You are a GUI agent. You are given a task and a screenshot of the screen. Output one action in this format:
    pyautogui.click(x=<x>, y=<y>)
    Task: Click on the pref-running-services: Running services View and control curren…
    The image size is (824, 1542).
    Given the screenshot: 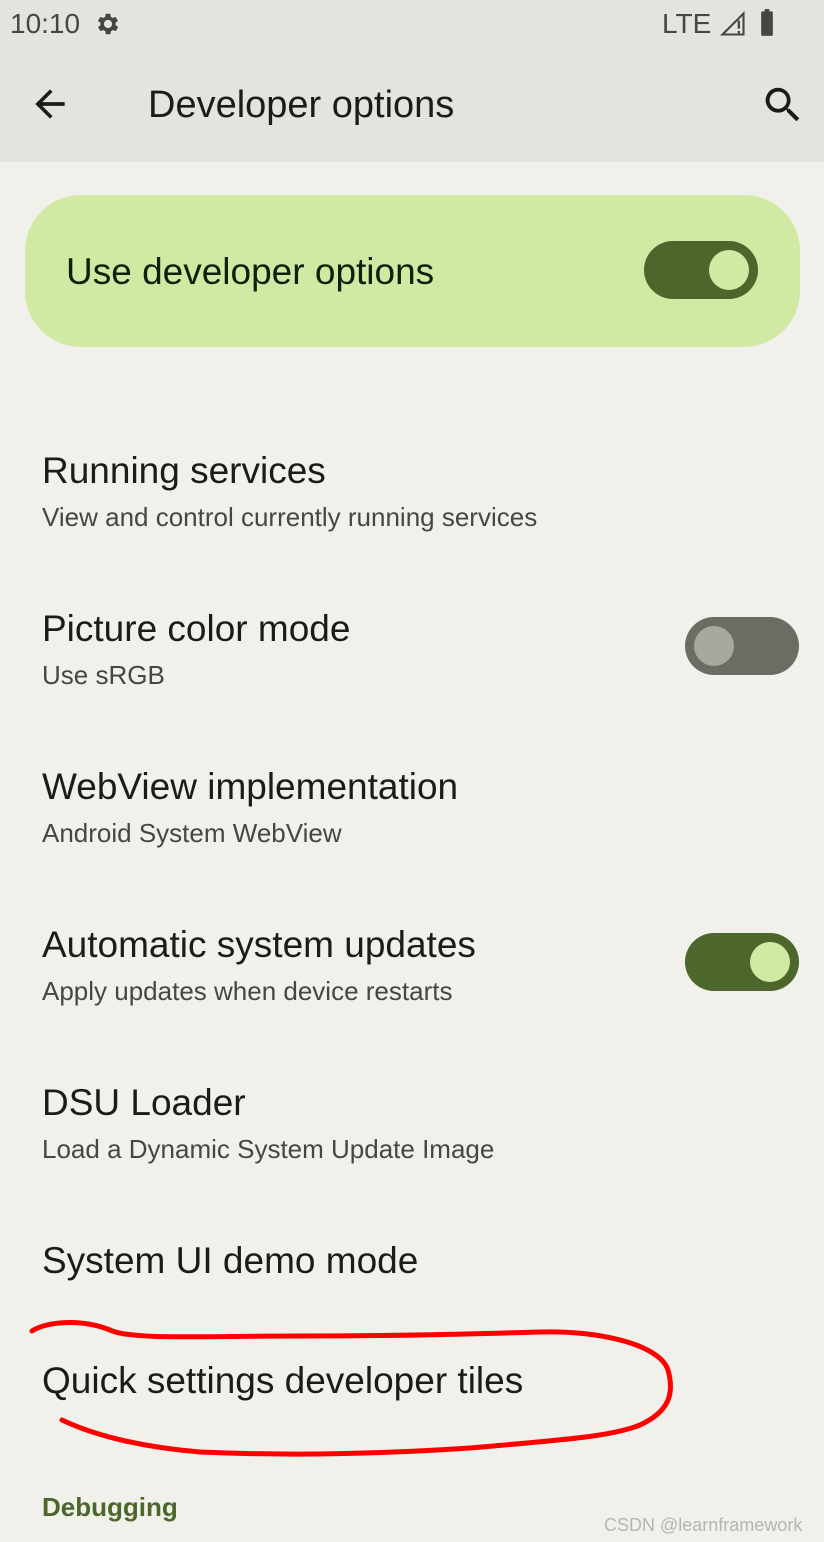 What is the action you would take?
    pyautogui.click(x=412, y=490)
    